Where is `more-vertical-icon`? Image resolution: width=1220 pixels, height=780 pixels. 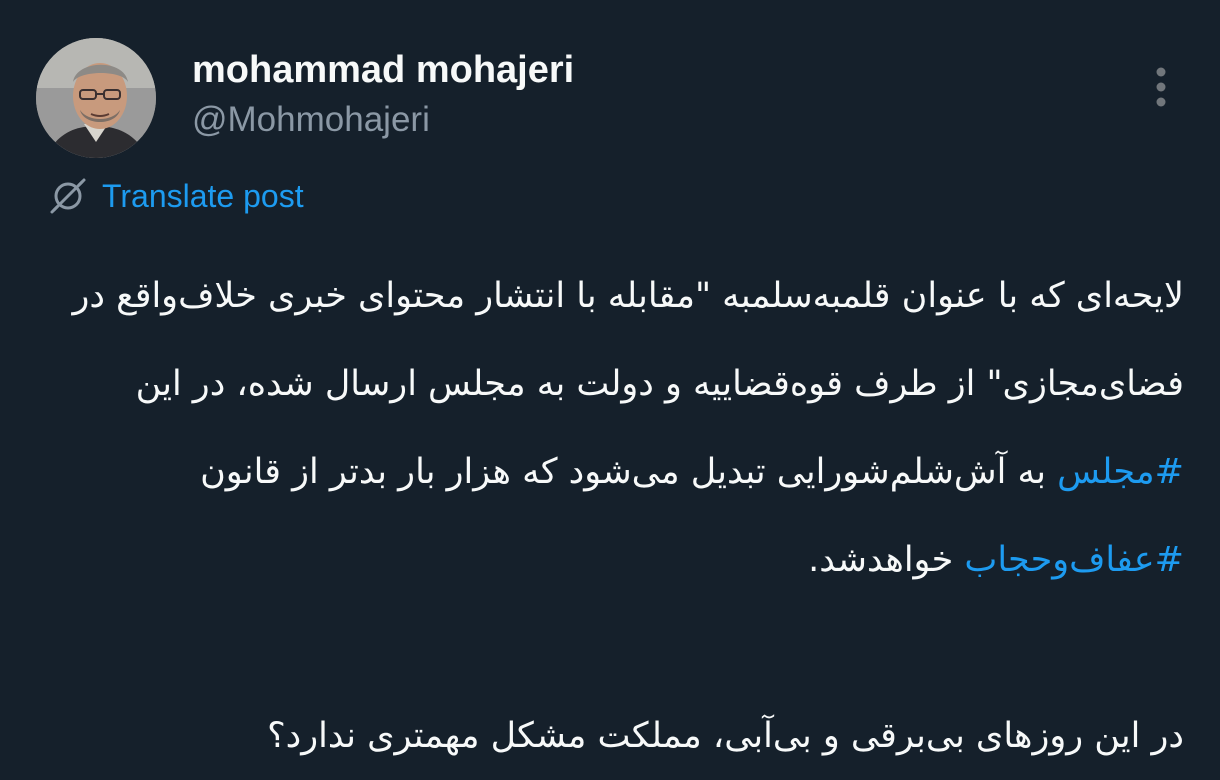 more-vertical-icon is located at coordinates (1161, 87).